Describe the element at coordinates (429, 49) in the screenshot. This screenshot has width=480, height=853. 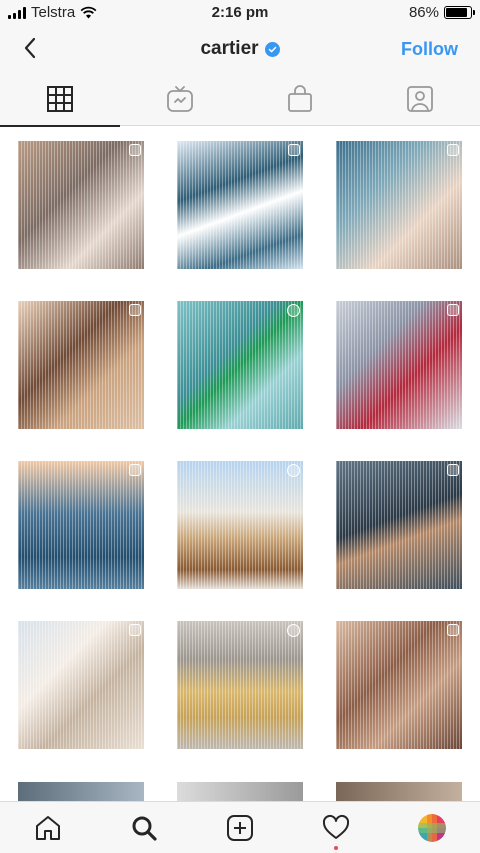
I see `follow-button: Follow` at that location.